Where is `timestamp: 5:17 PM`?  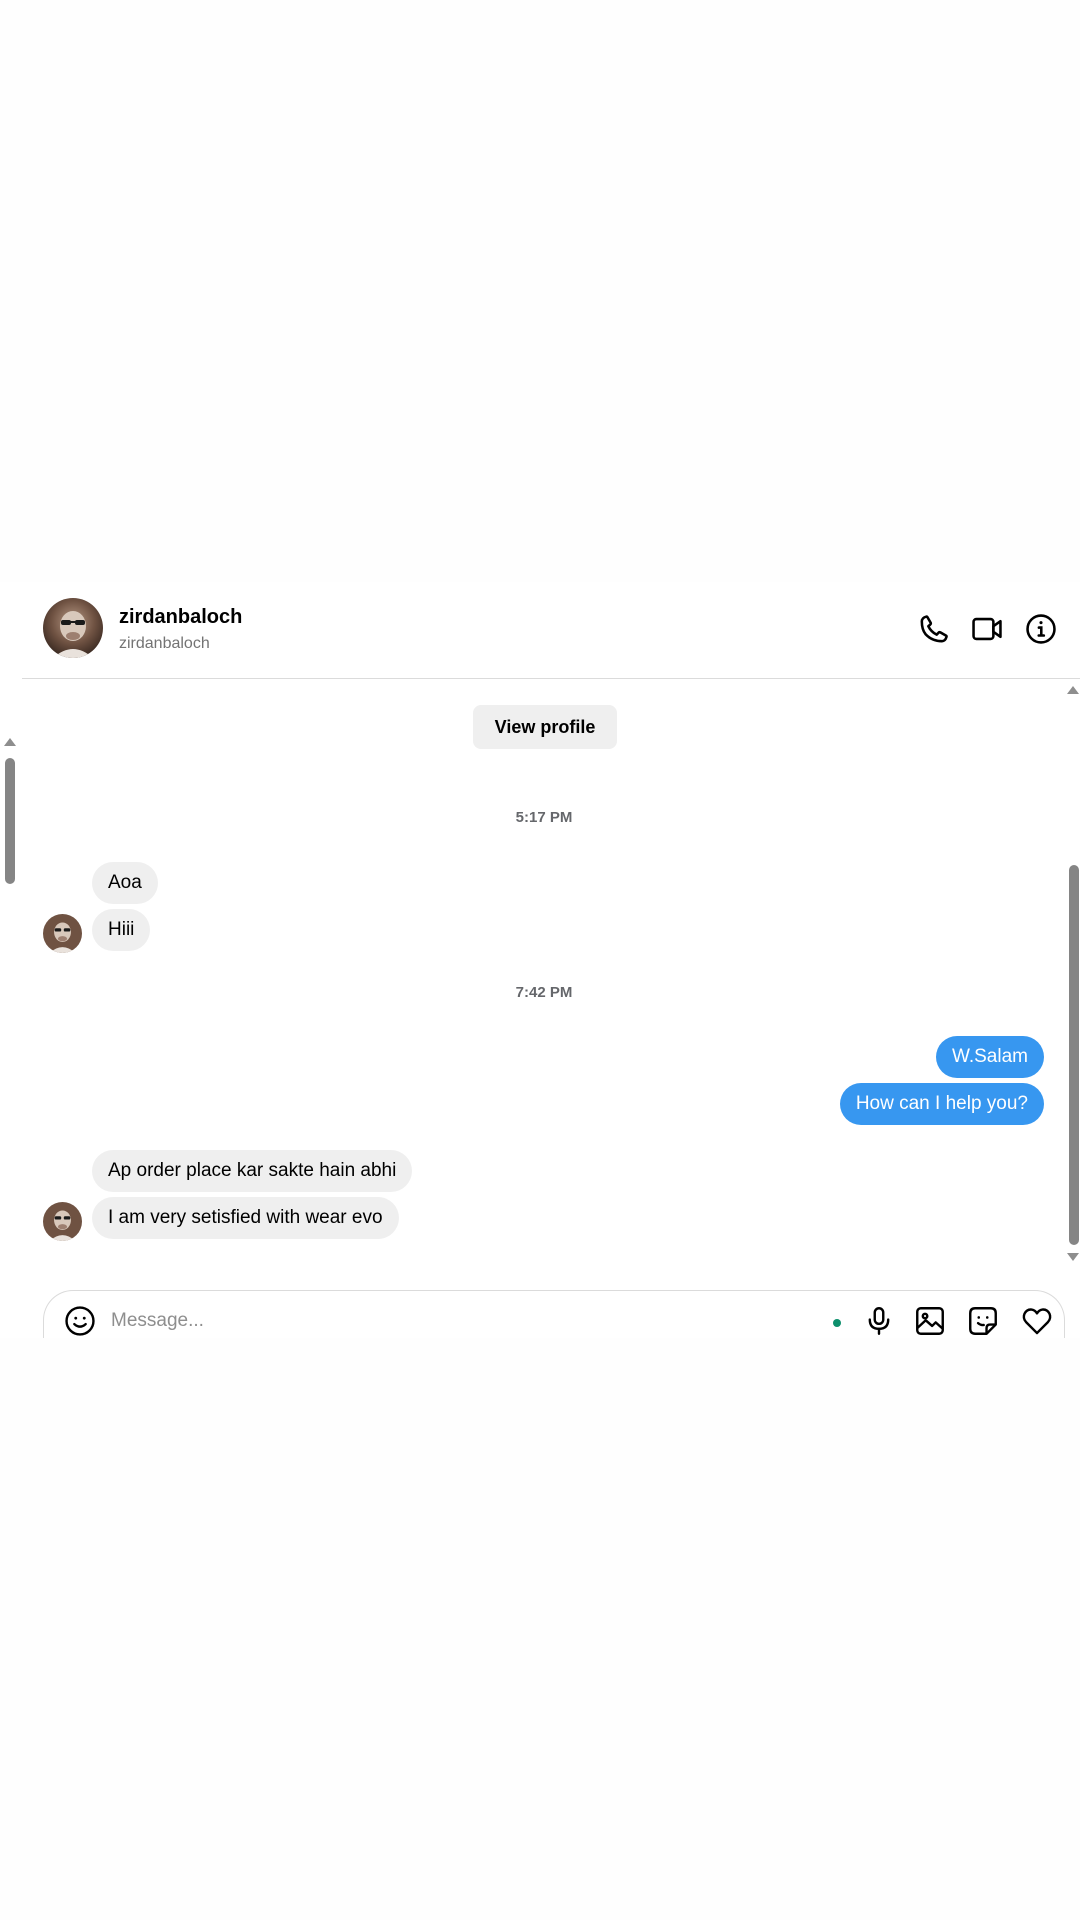 timestamp: 5:17 PM is located at coordinates (544, 817).